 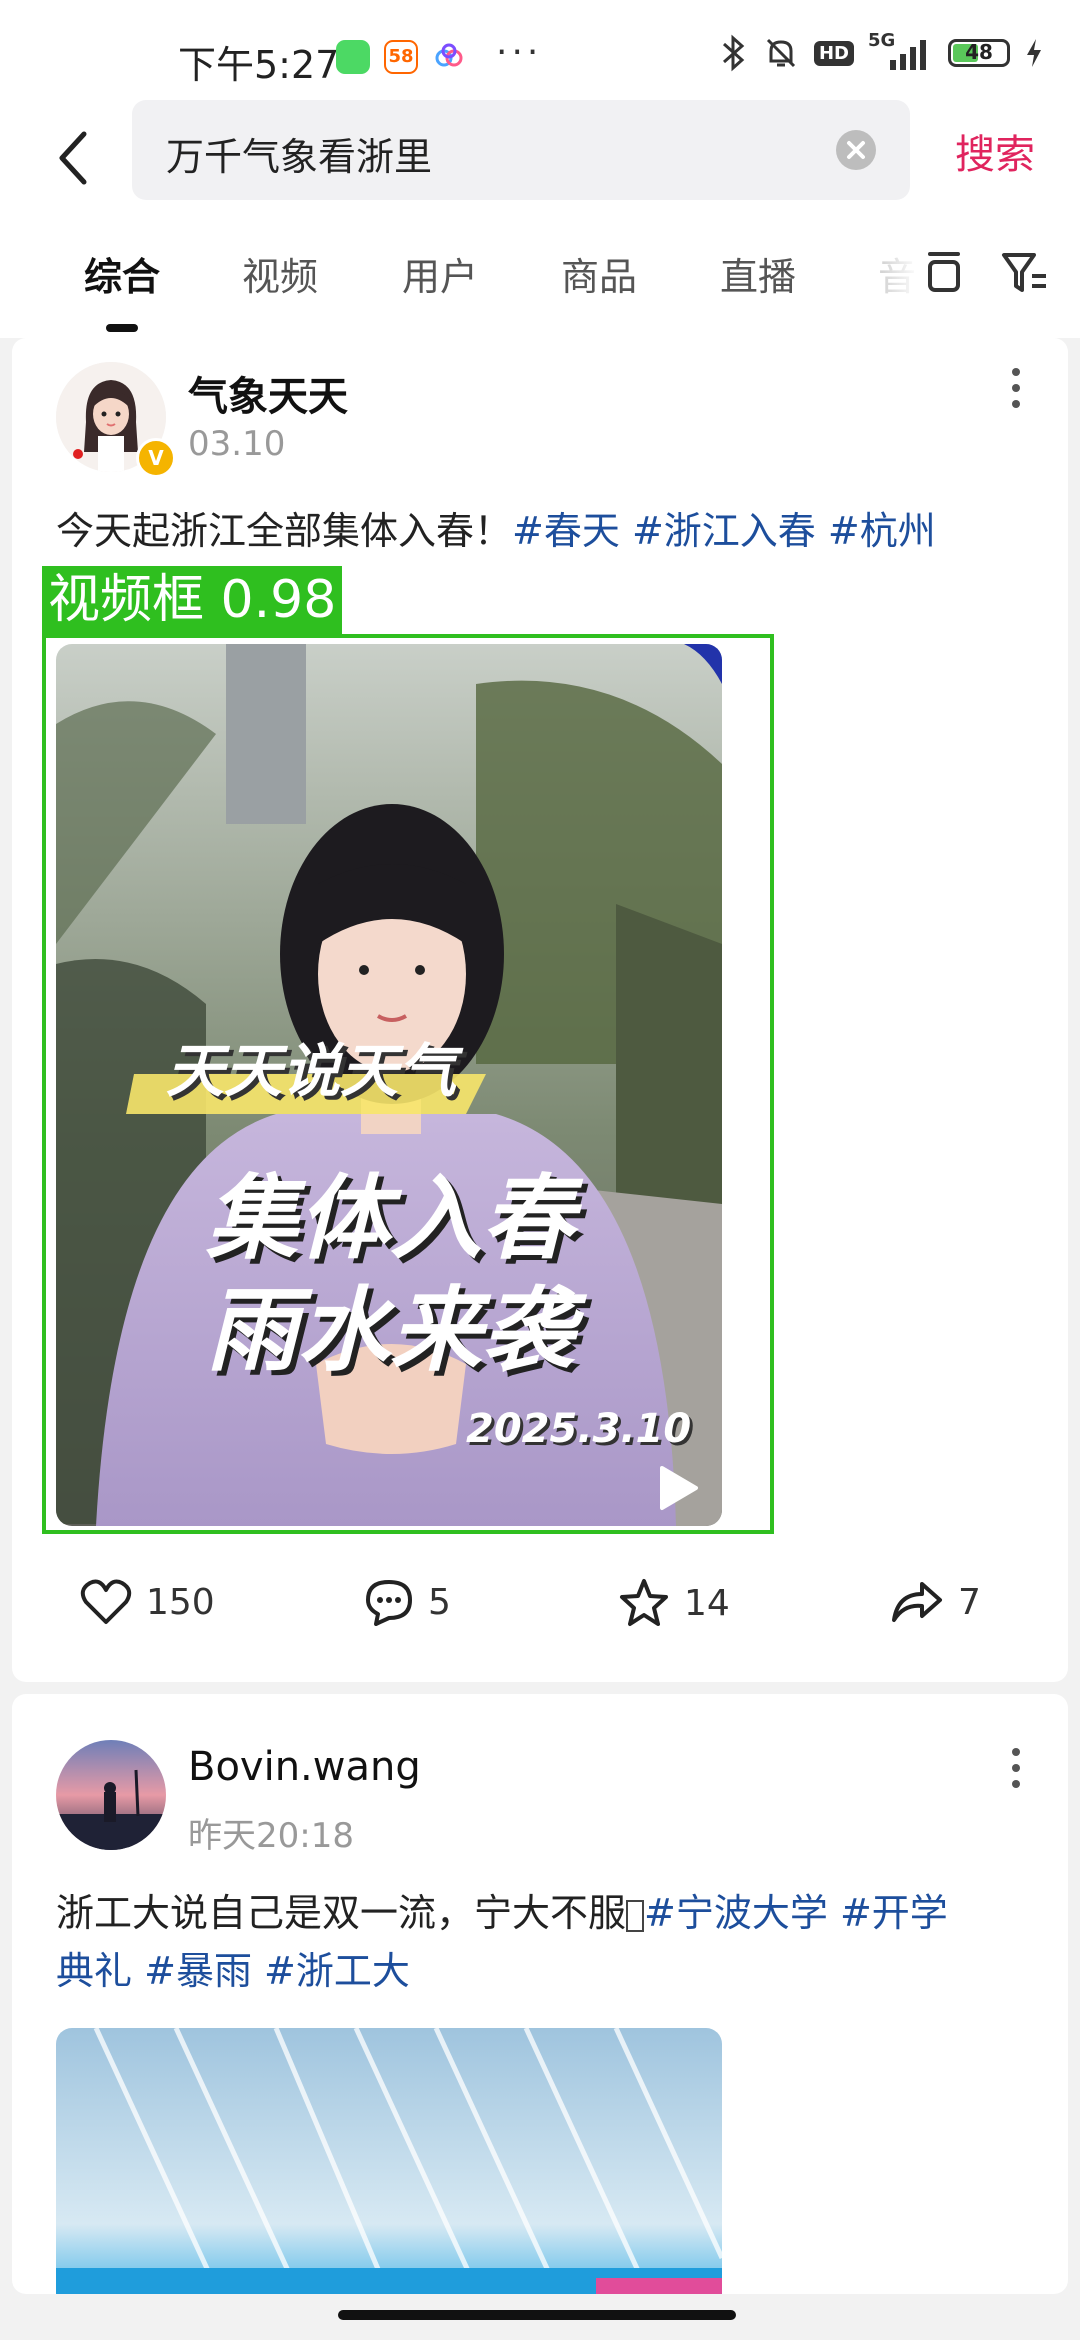 I want to click on back-arrow-icon, so click(x=73, y=158).